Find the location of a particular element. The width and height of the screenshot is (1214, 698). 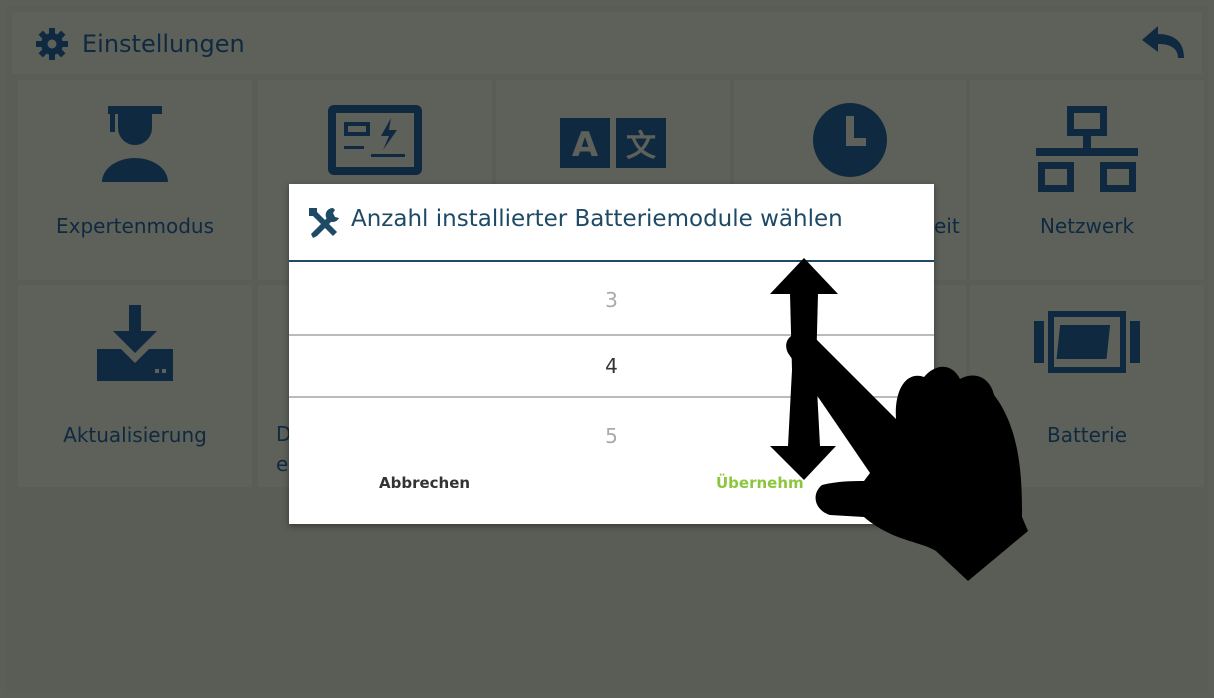

hand-gesture-icon is located at coordinates (907, 456).